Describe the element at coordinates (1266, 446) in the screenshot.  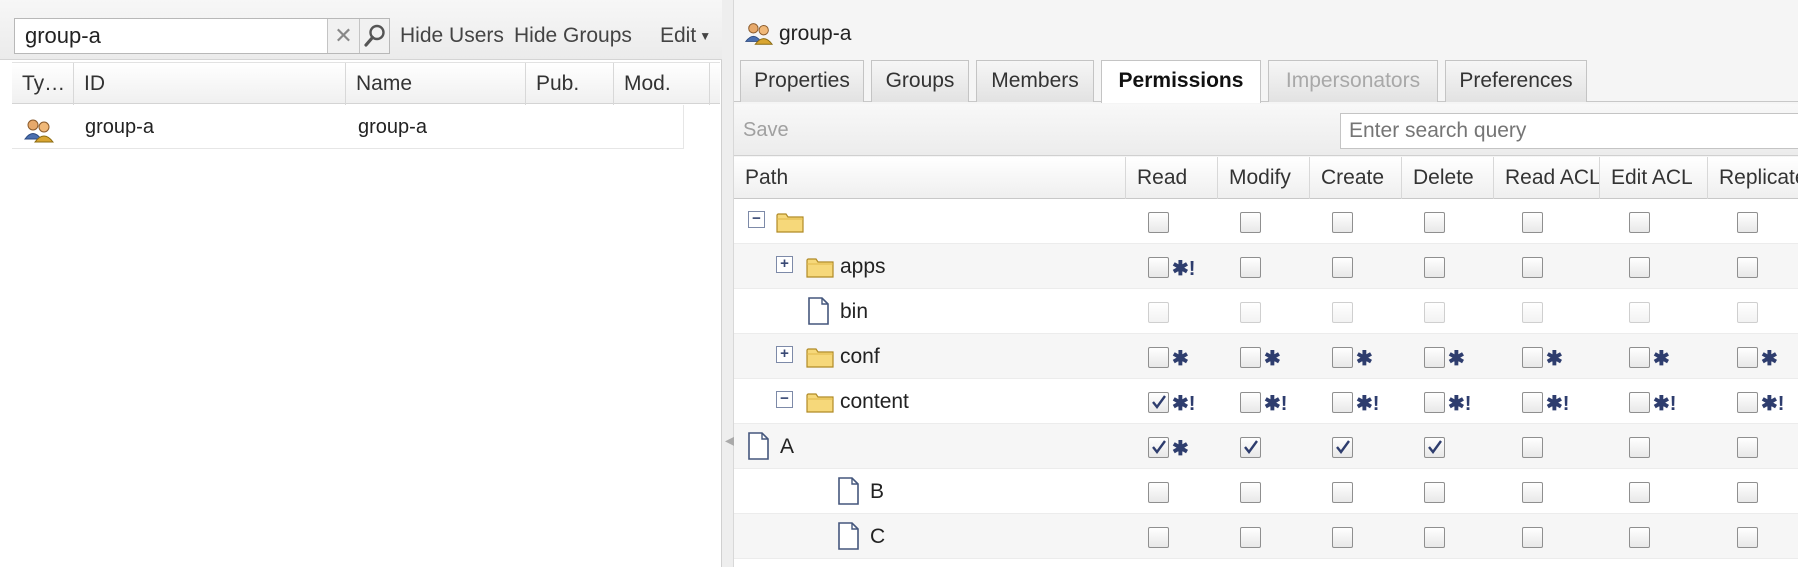
I see `permission-row: A ✱` at that location.